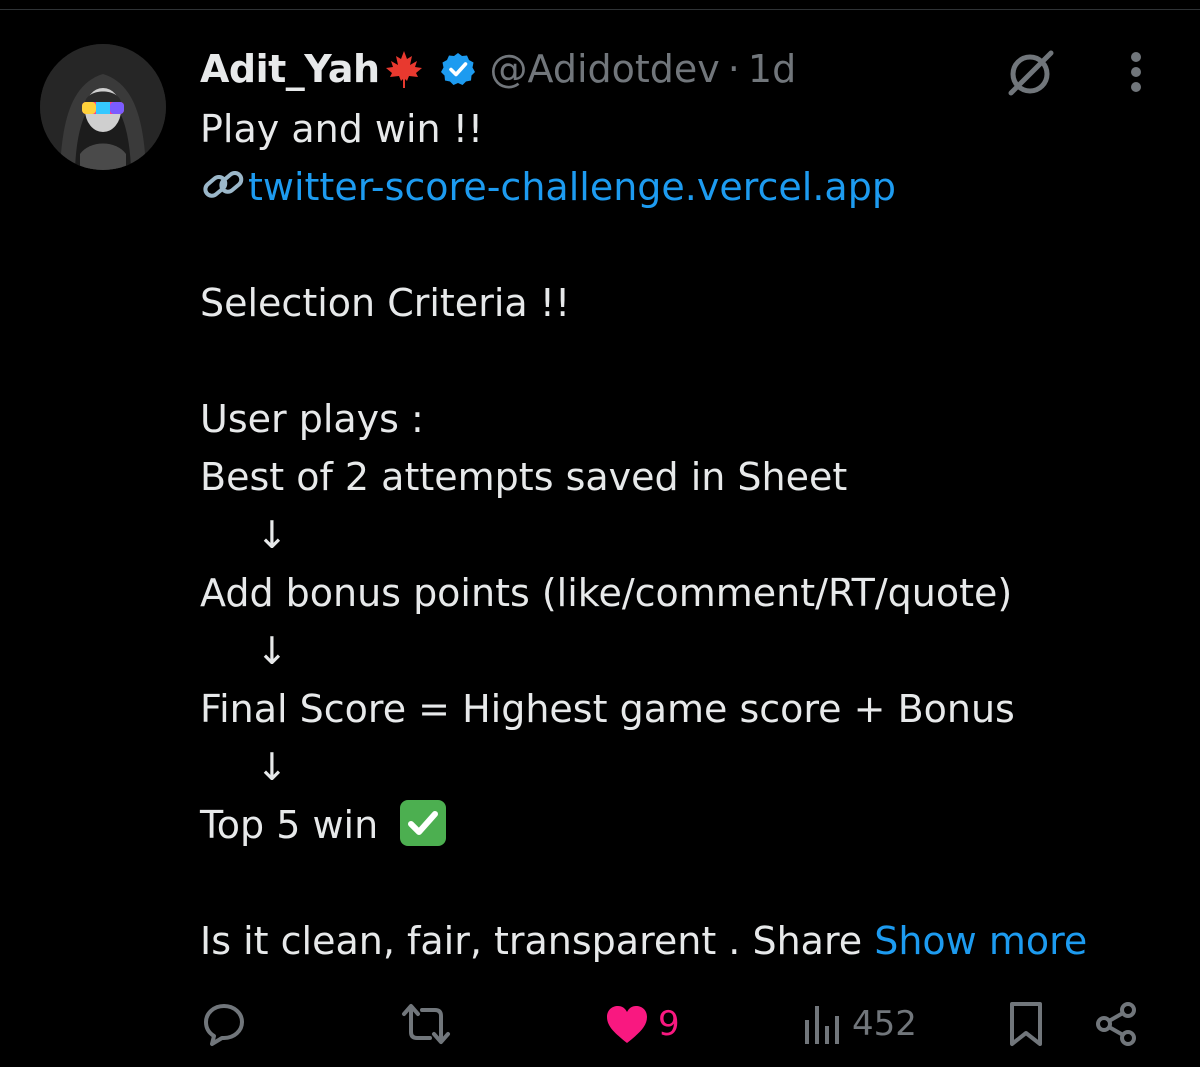 Image resolution: width=1200 pixels, height=1067 pixels. I want to click on action-bar: 9 452, so click(600, 1024).